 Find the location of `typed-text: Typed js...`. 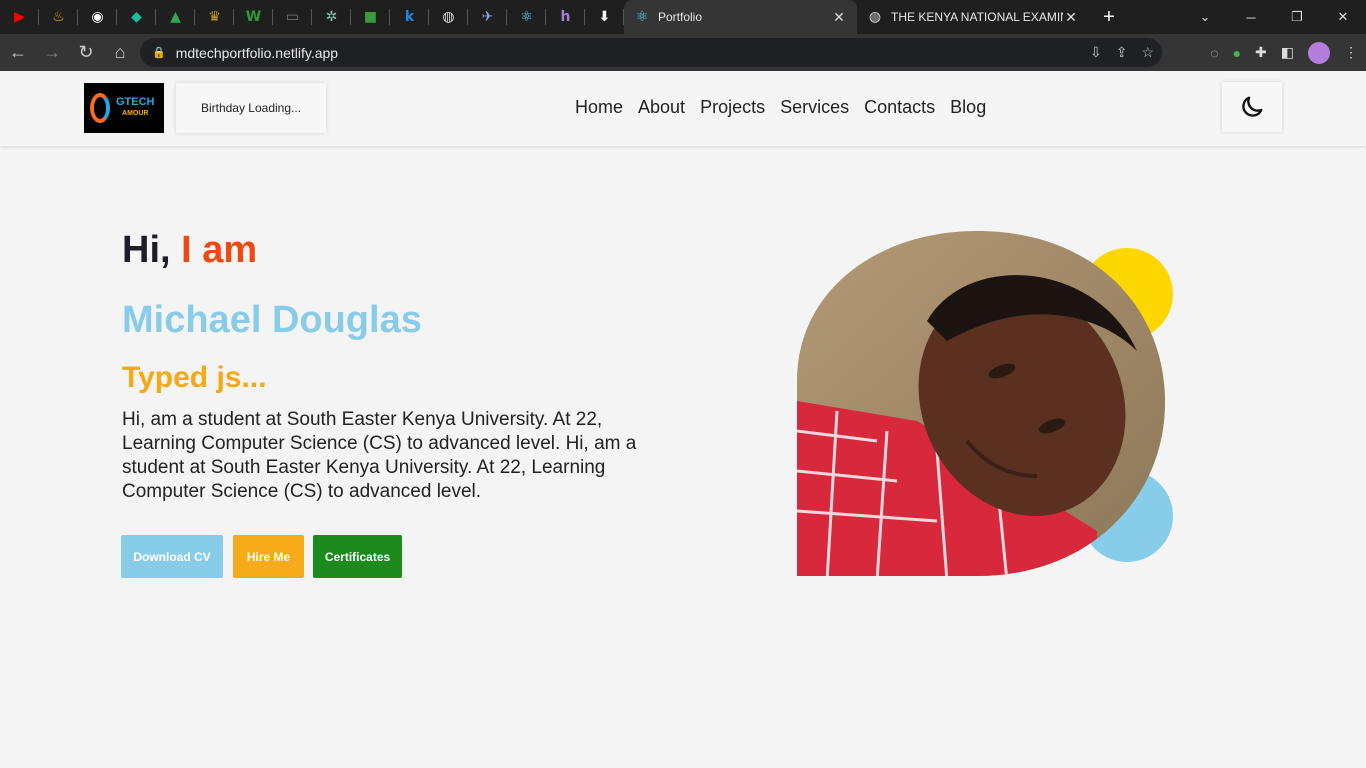

typed-text: Typed js... is located at coordinates (194, 377).